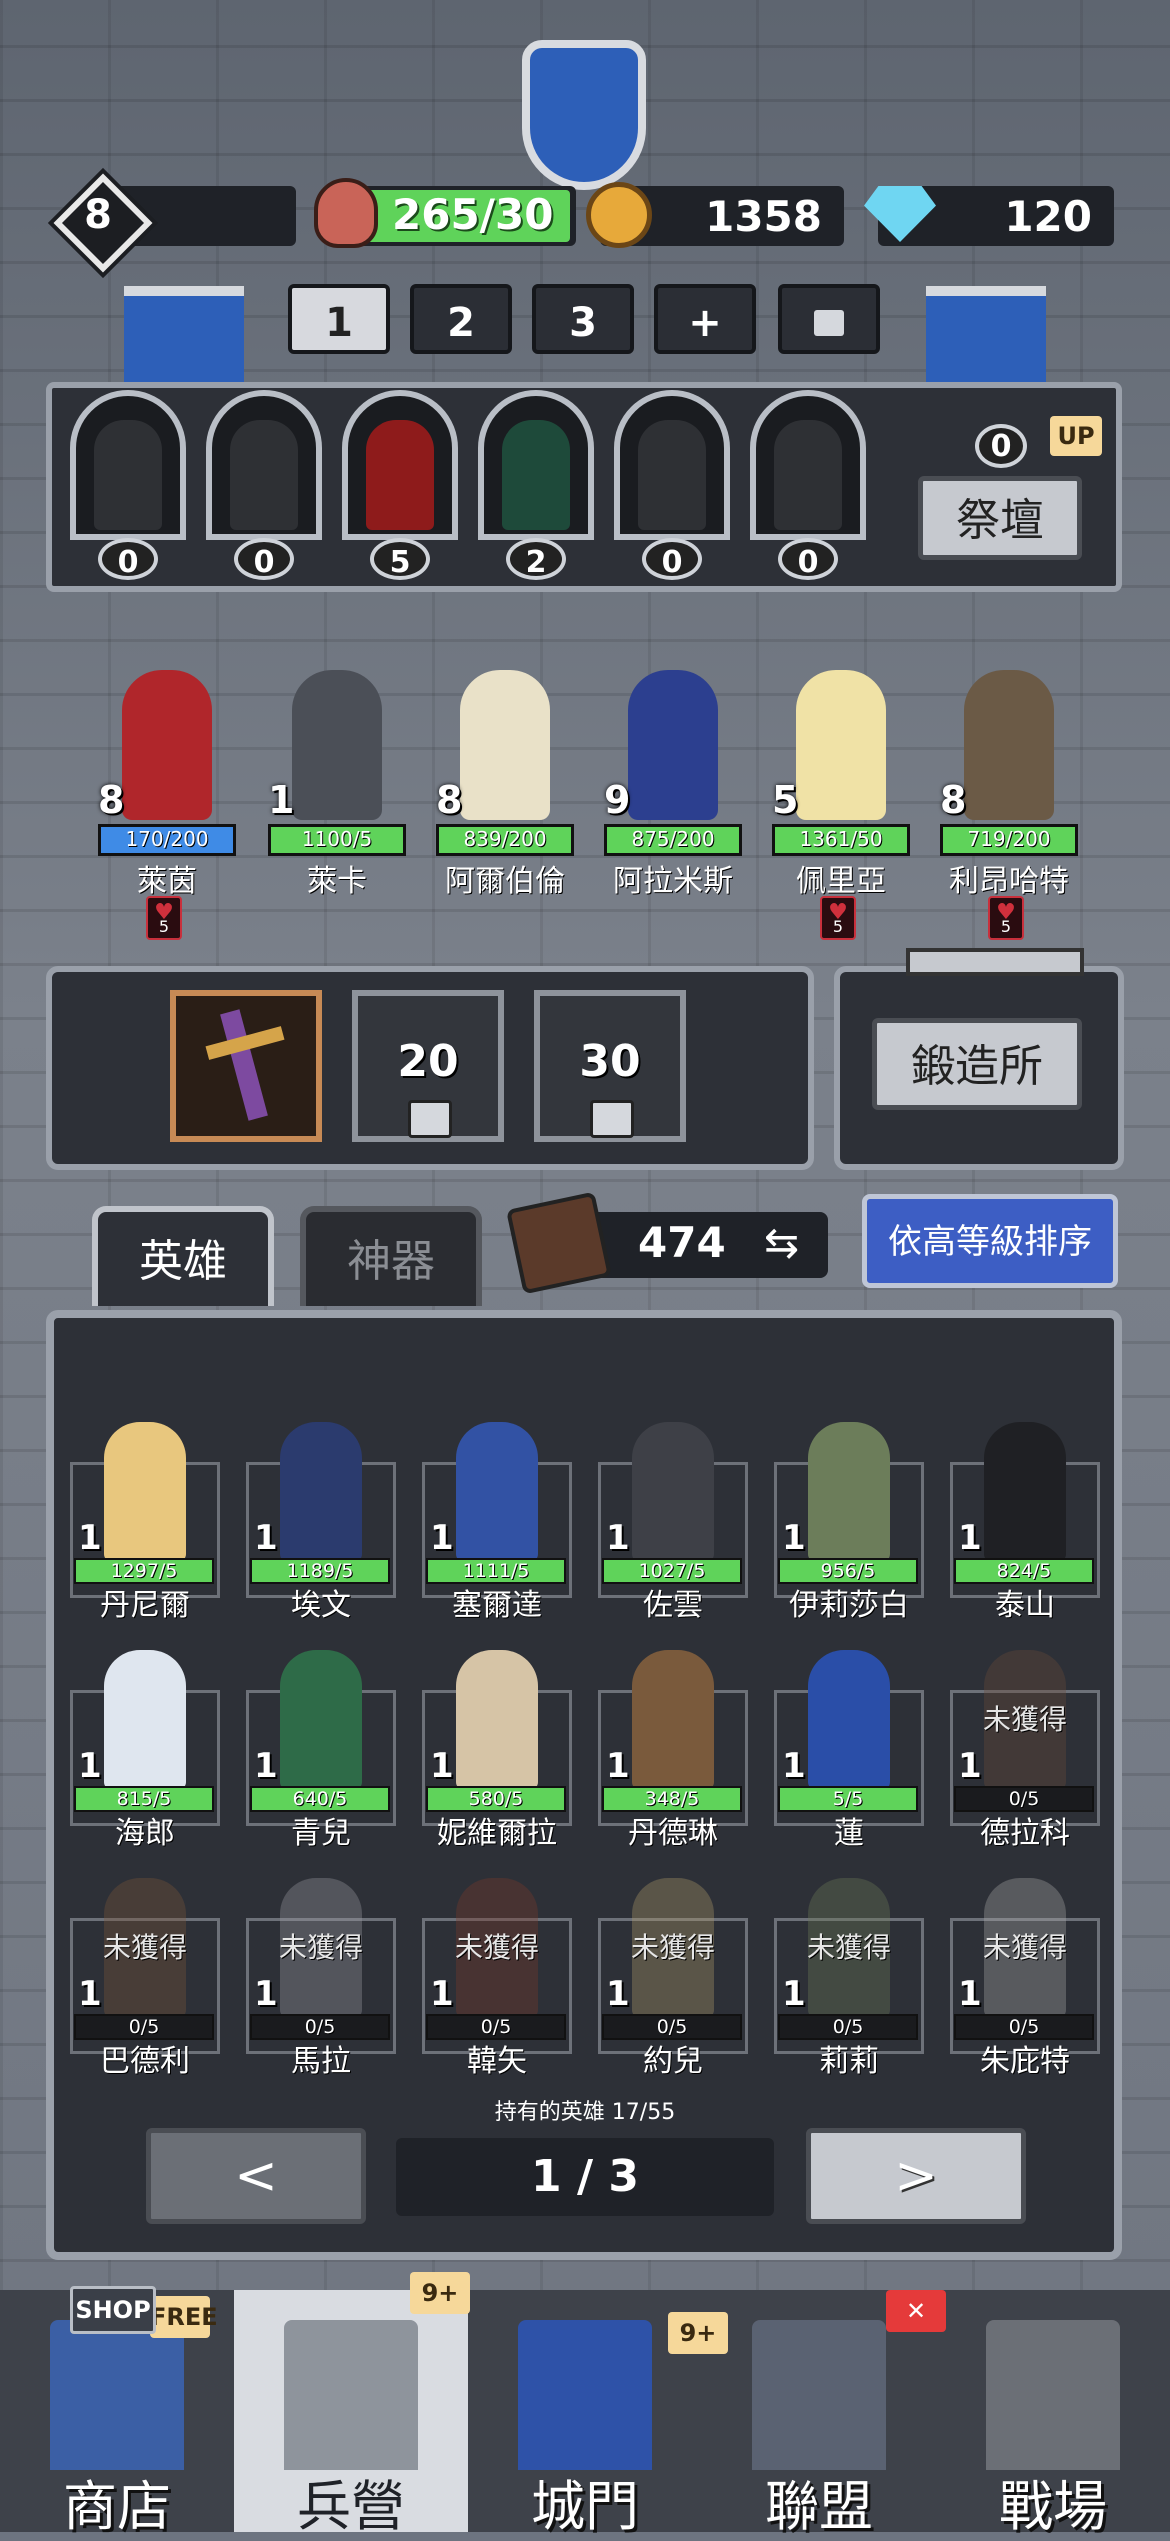  I want to click on hero-name: 莉莉, so click(849, 2061).